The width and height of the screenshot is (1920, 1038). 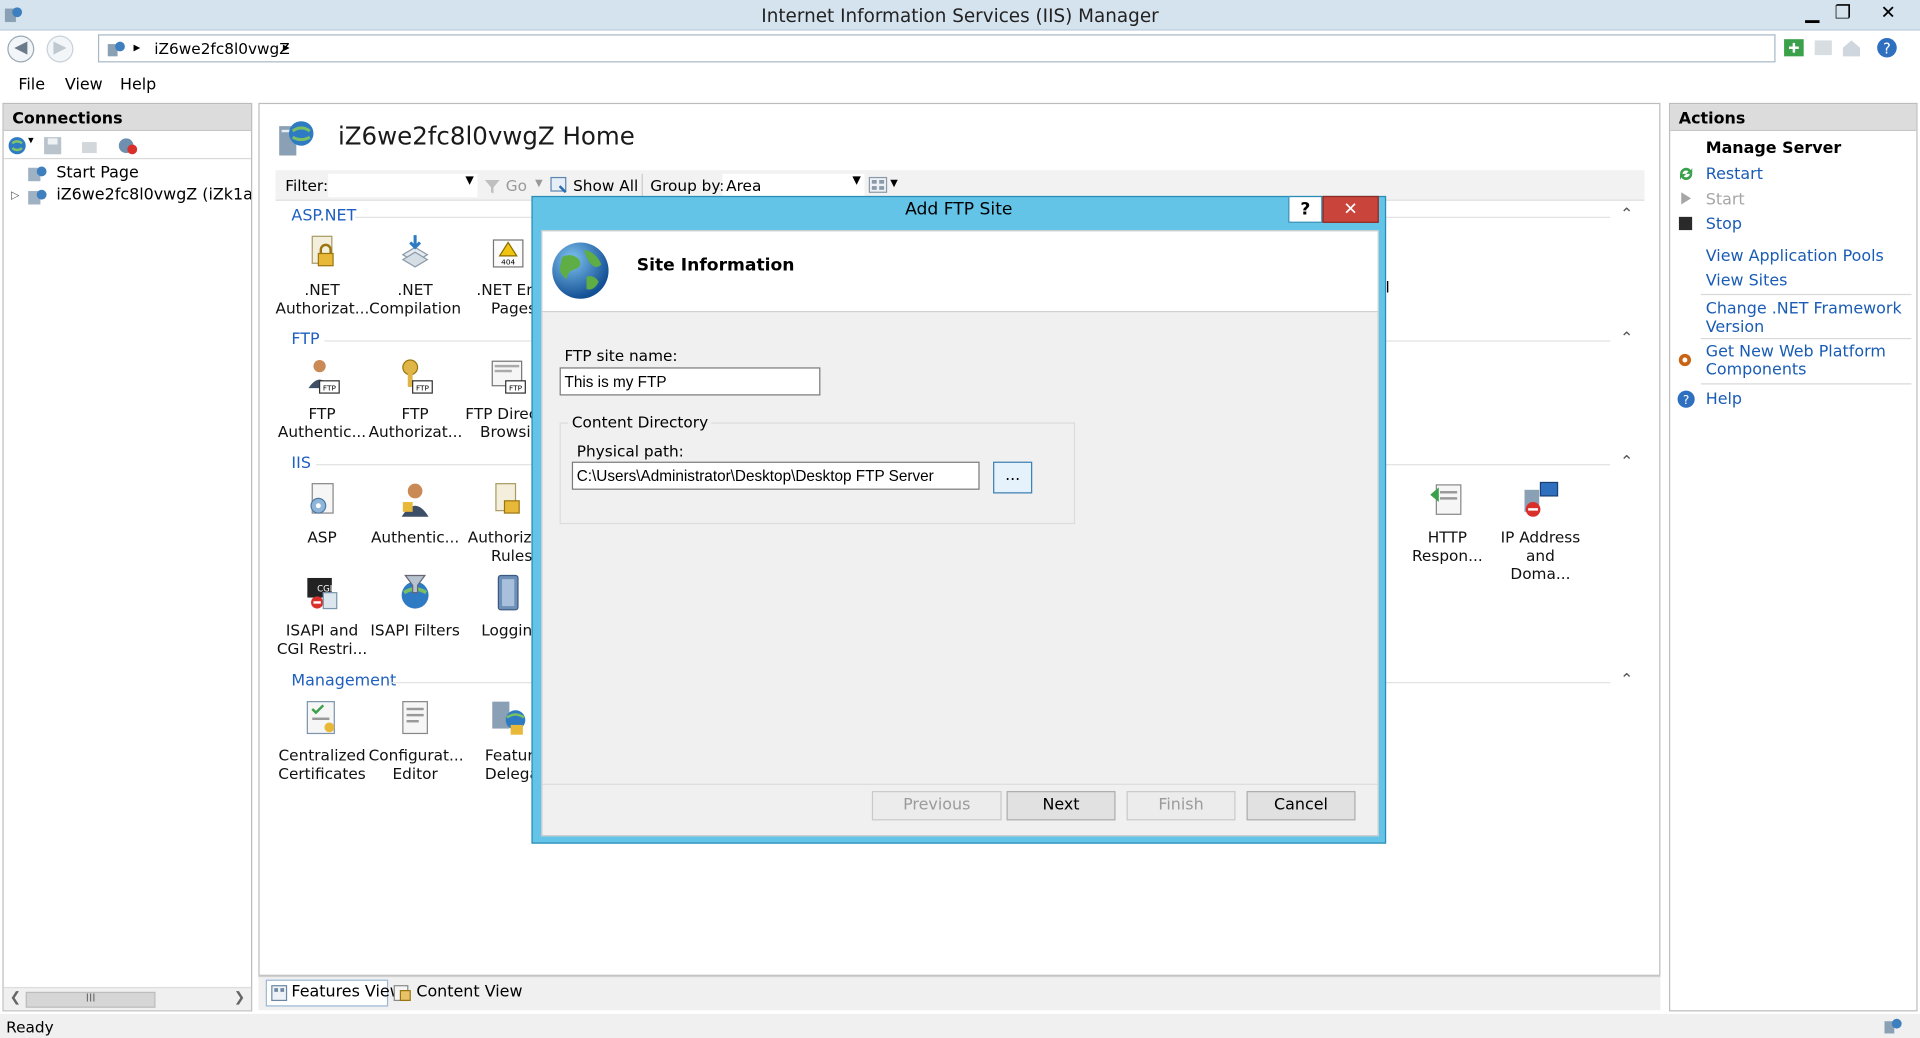 What do you see at coordinates (21, 49) in the screenshot?
I see `back-button: ◀` at bounding box center [21, 49].